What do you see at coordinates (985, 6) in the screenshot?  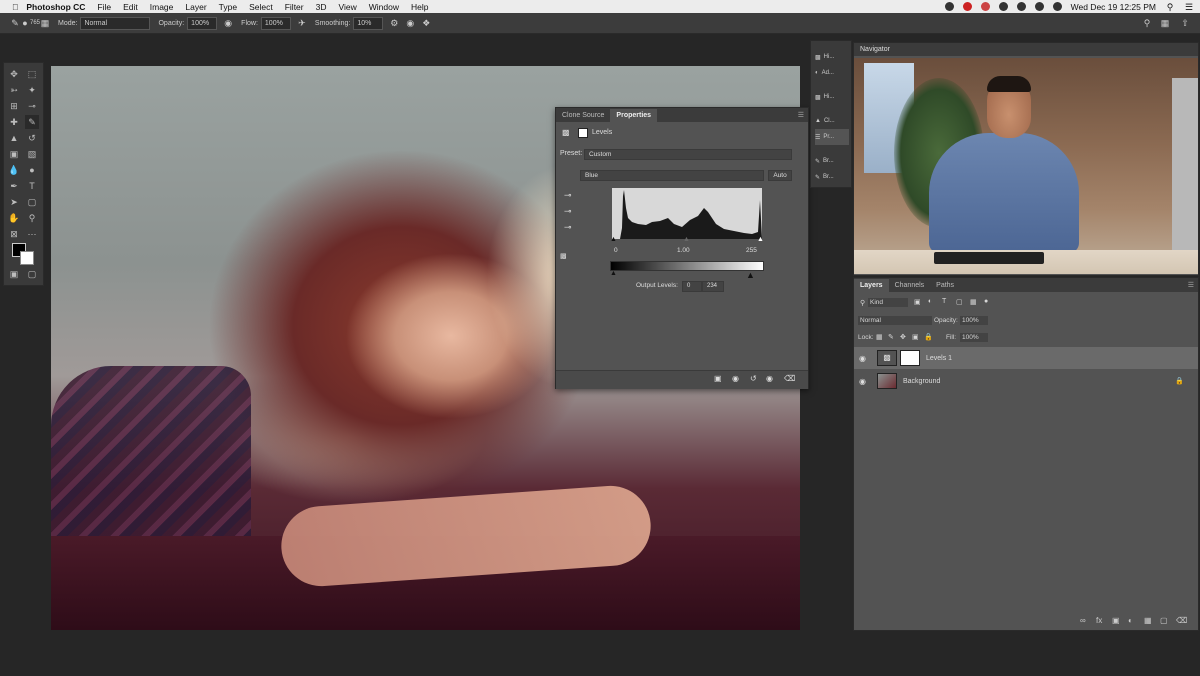 I see `menu-extra-icon` at bounding box center [985, 6].